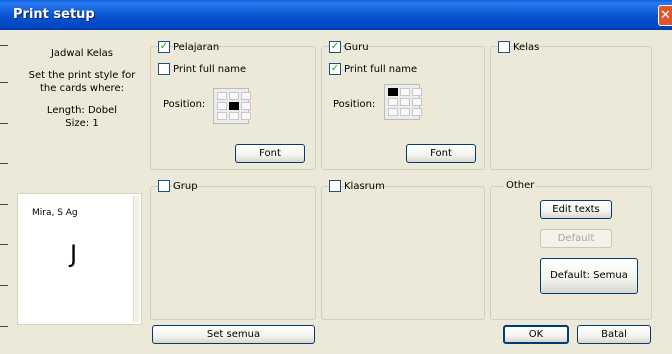  I want to click on guru-label: Guru, so click(356, 47).